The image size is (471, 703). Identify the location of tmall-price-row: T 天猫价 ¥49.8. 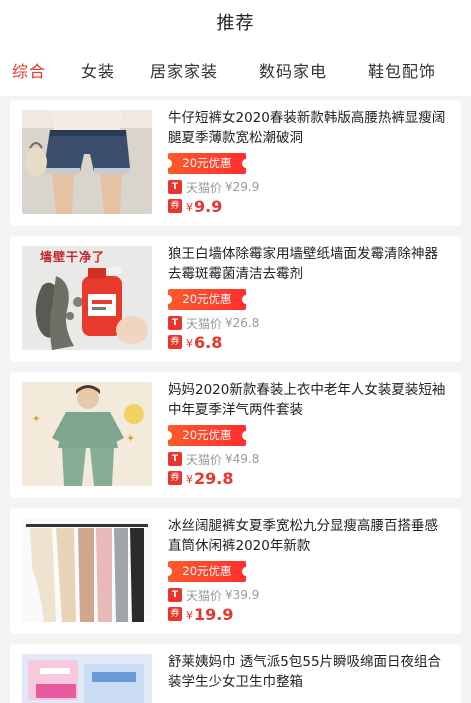
(213, 459).